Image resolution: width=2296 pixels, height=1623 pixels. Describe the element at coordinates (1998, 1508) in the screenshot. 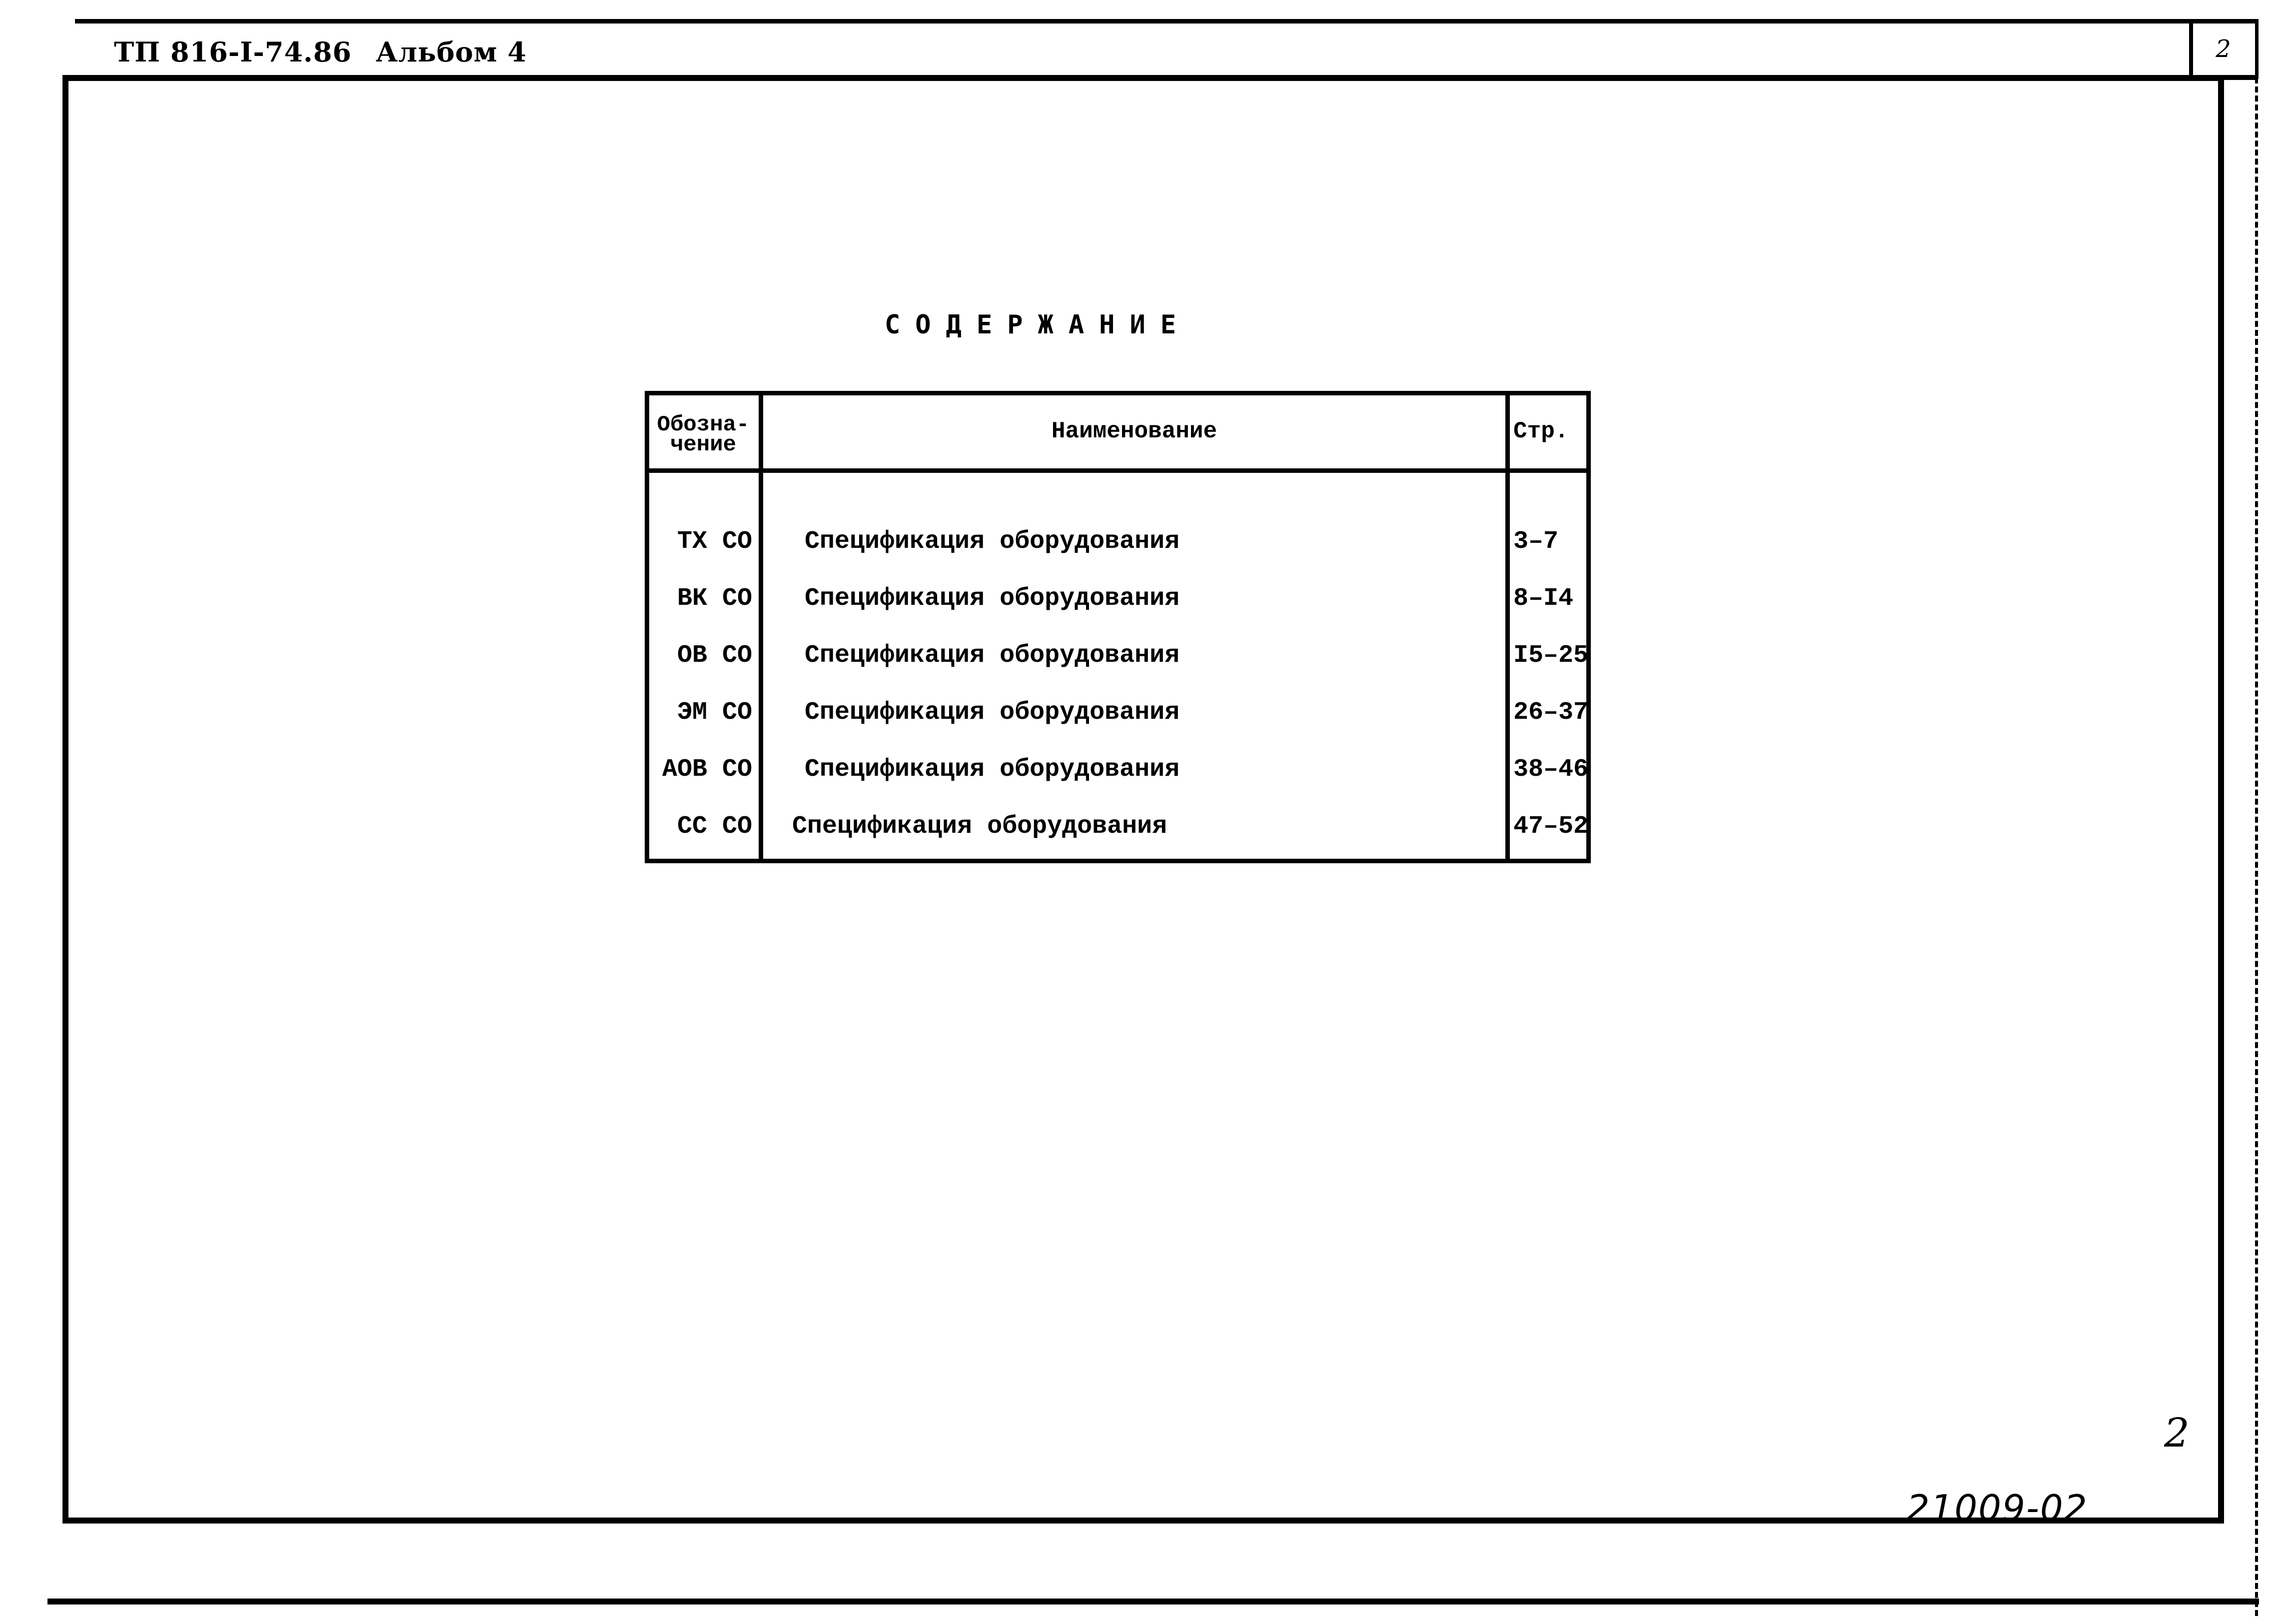

I see `handwritten-document-code: 21009-02` at that location.